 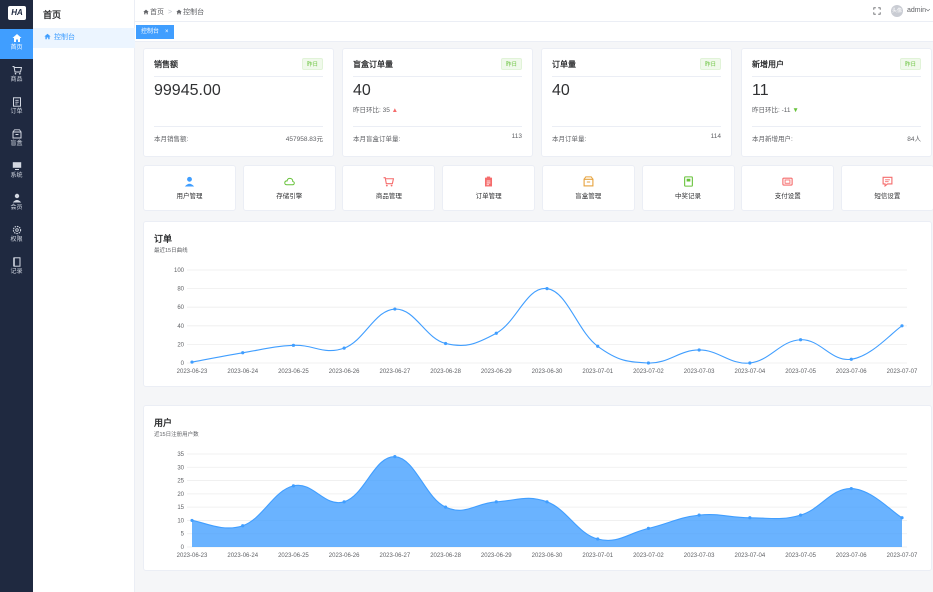 I want to click on monitor-icon, so click(x=16, y=166).